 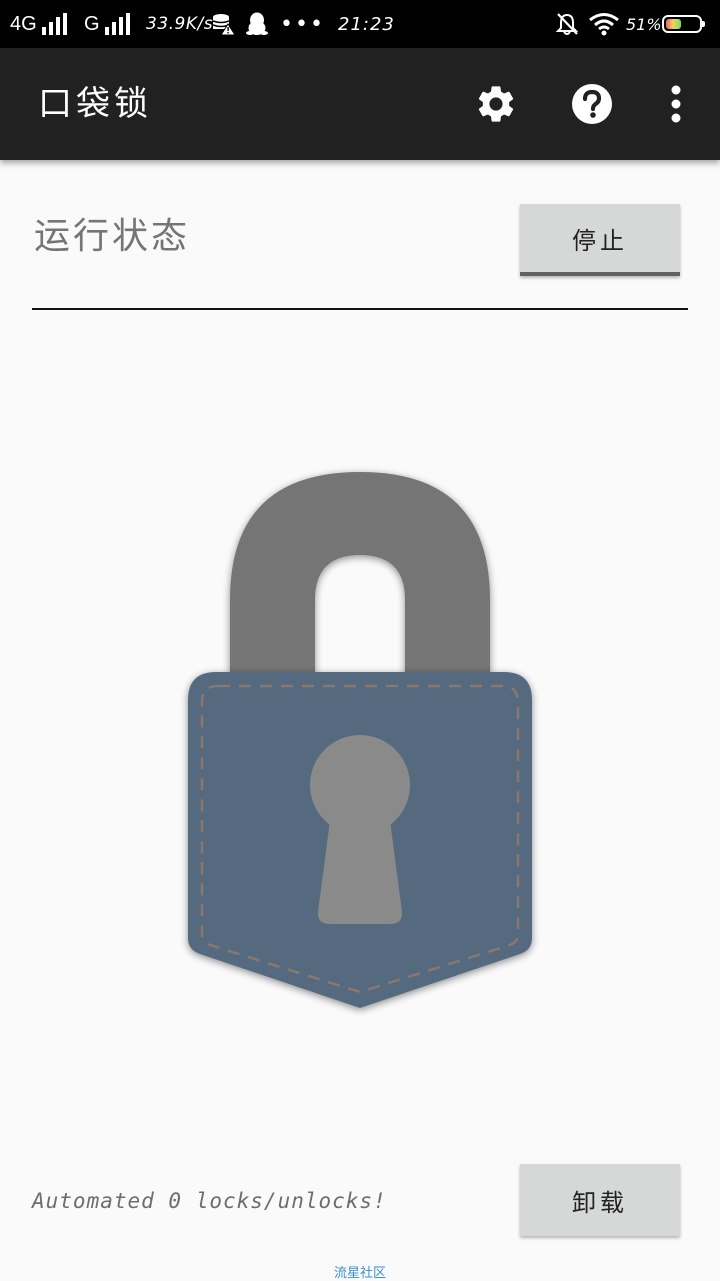 I want to click on help-button, so click(x=592, y=104).